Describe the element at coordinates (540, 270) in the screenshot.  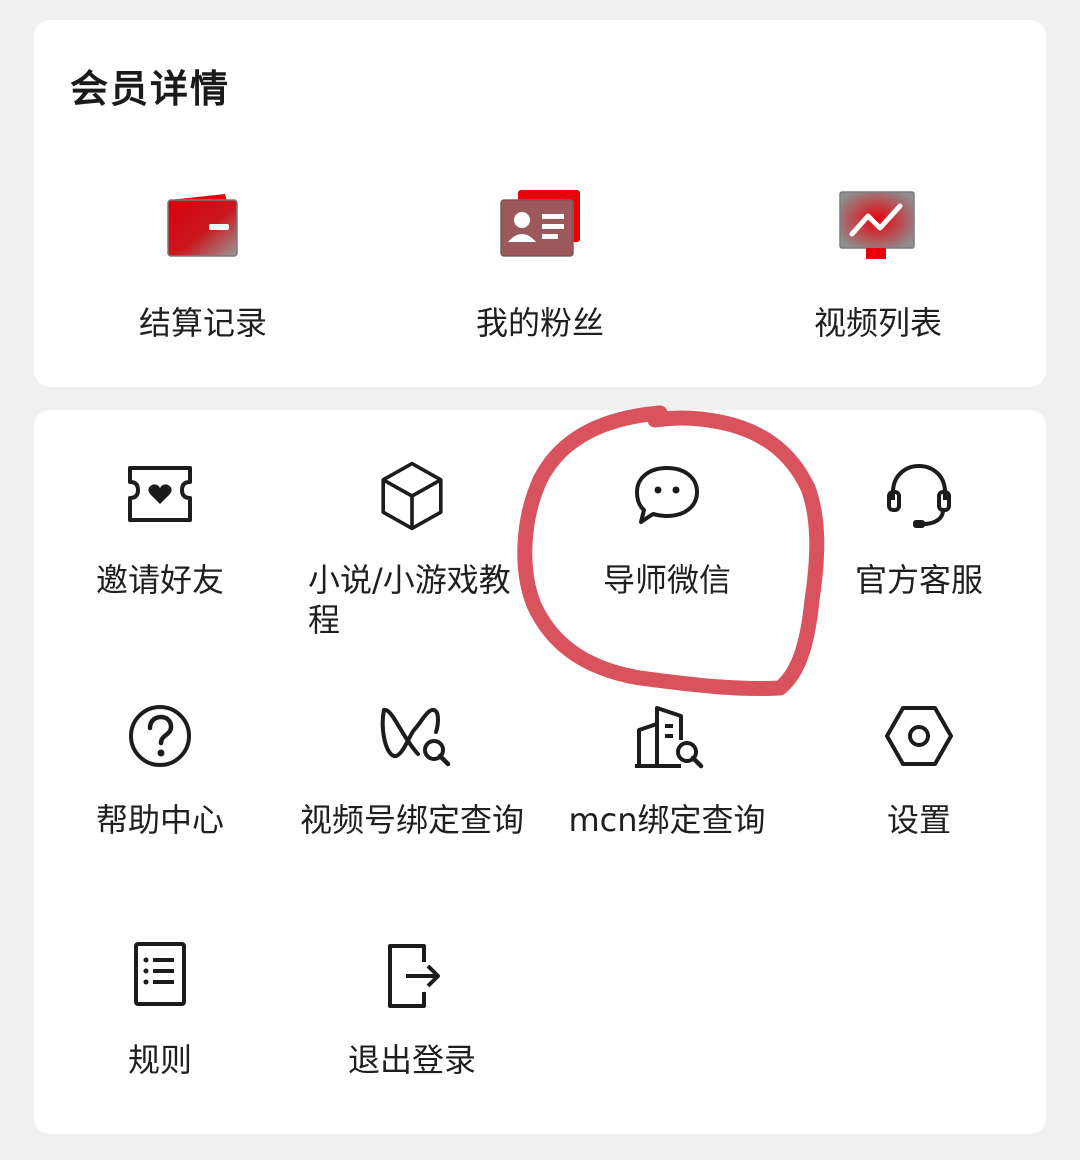
I see `my-fans-button: 我的粉丝` at that location.